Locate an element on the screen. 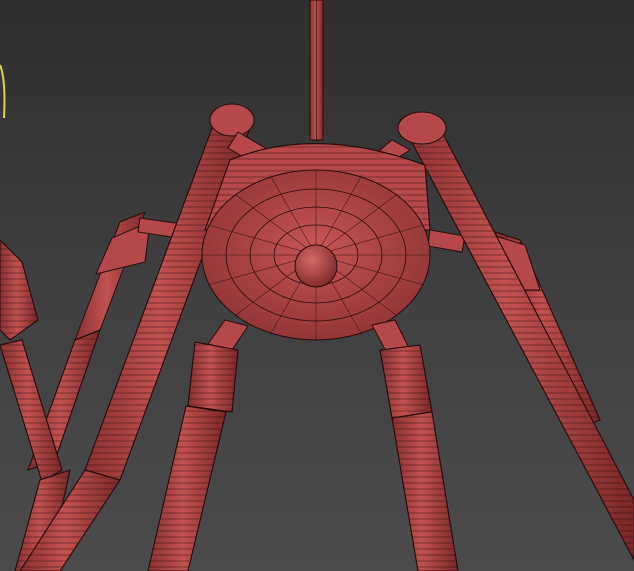 The width and height of the screenshot is (634, 571). central-hub is located at coordinates (316, 242).